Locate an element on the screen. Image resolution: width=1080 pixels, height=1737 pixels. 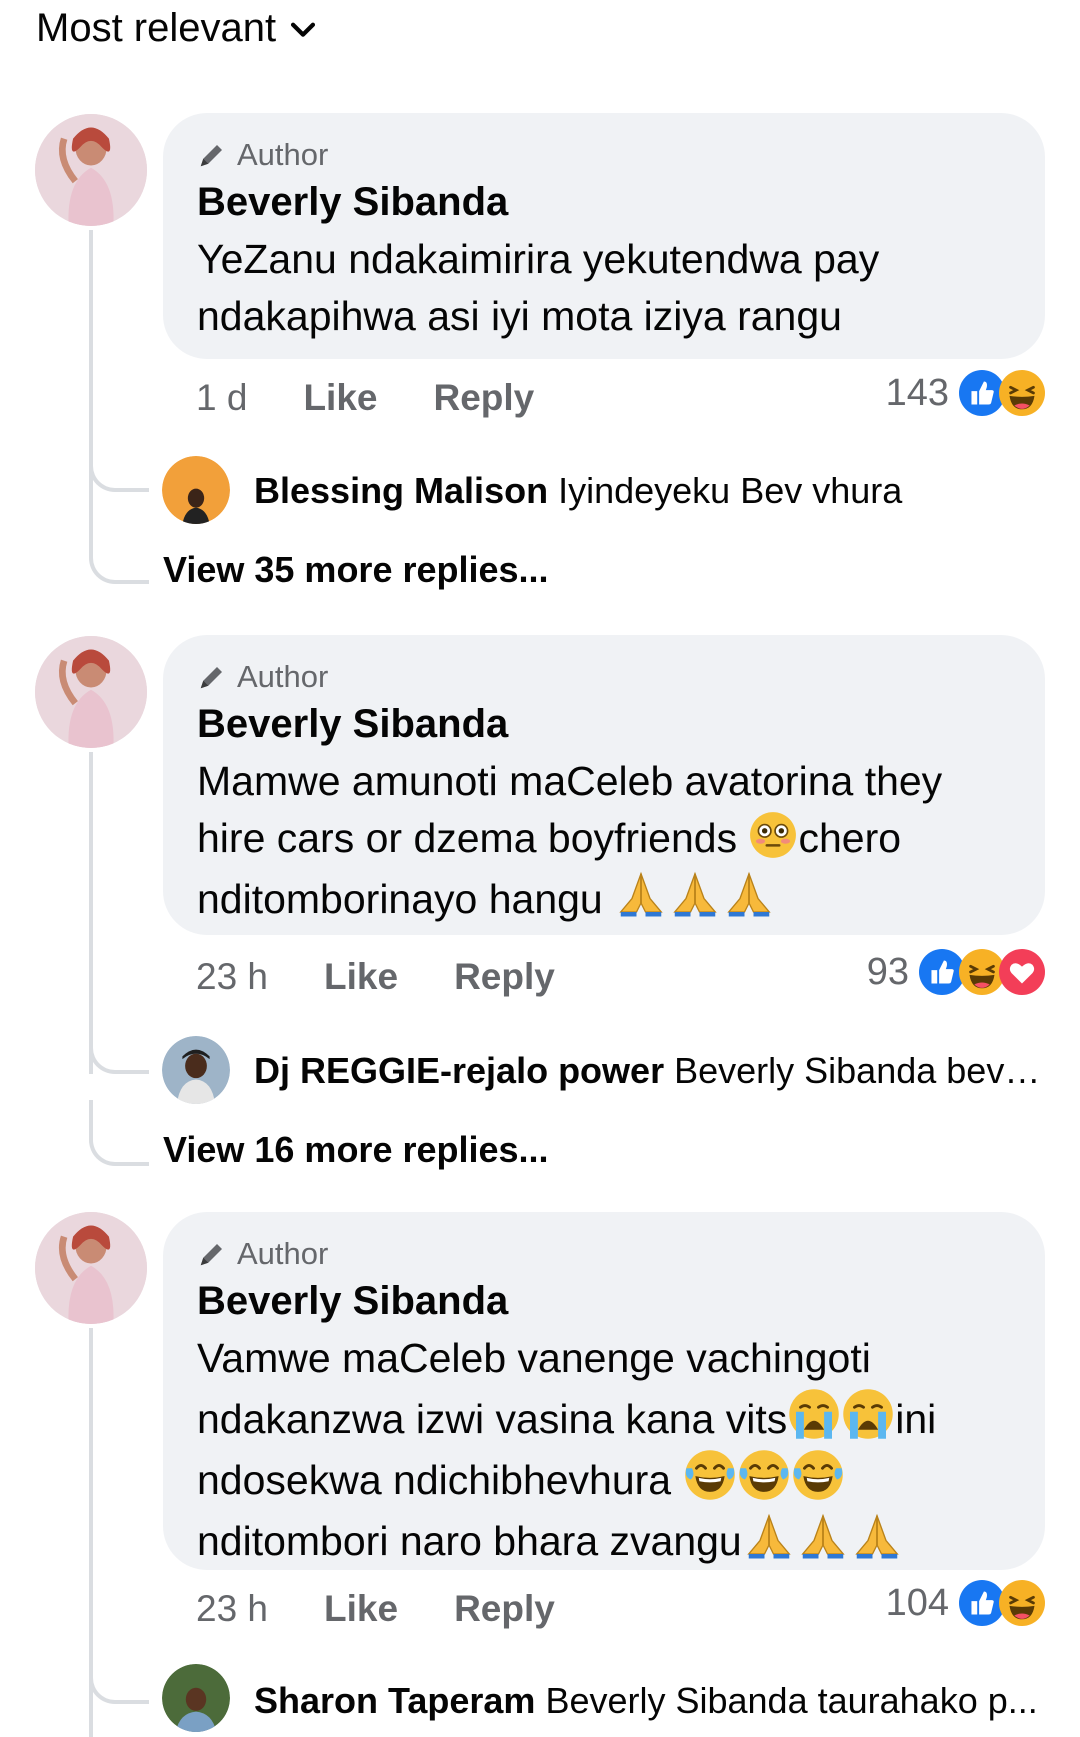
comment-text-line: Mamwe amunoti maCeleb avatorina they is located at coordinates (570, 781).